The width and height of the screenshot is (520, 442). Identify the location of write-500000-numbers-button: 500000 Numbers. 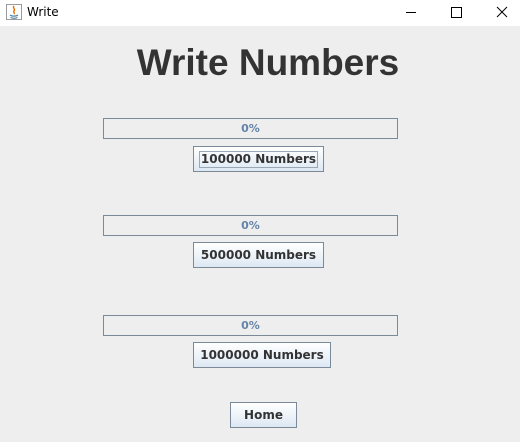
(258, 255).